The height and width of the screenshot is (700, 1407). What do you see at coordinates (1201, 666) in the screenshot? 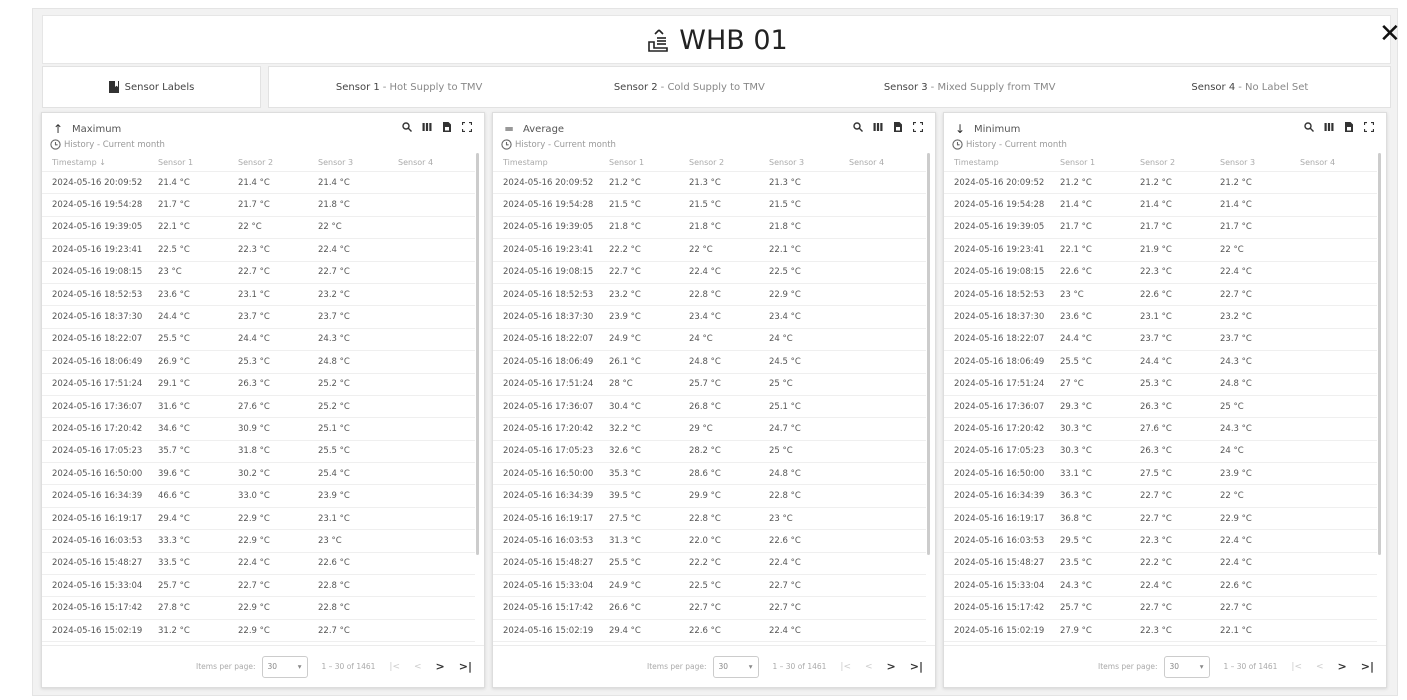
I see `chevron-down-icon: ▾` at bounding box center [1201, 666].